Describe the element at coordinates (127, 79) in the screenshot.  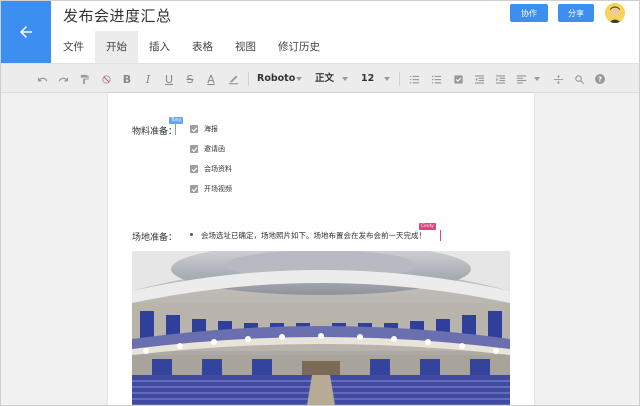
I see `bold-icon: B` at that location.